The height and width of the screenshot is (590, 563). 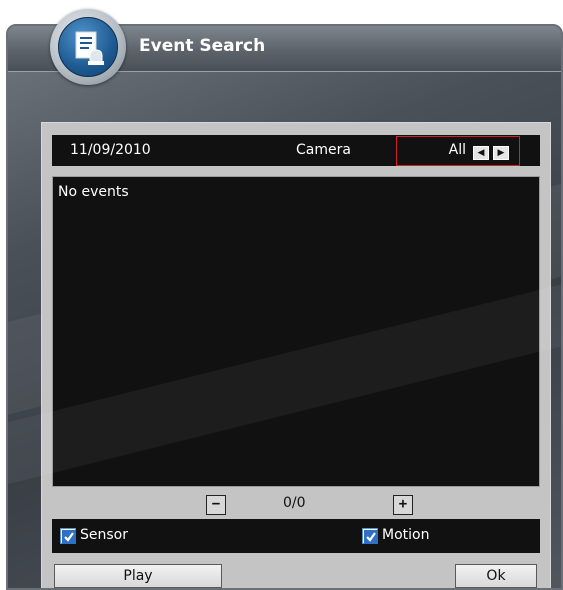 I want to click on event-type-filters: Sensor Motion, so click(x=296, y=536).